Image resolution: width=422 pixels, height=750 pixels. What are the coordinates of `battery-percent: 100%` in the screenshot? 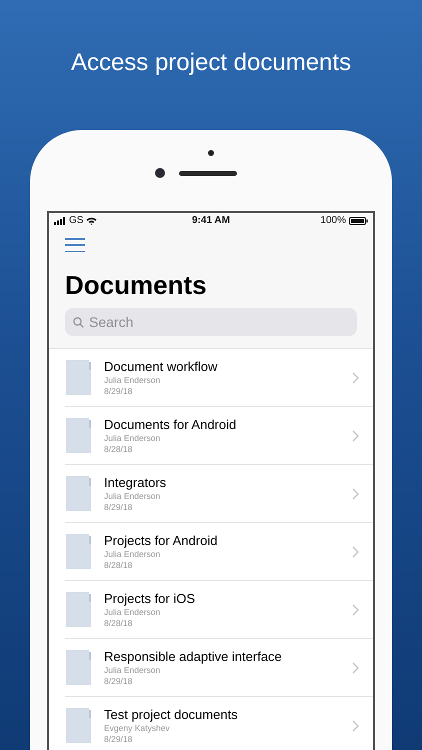 It's located at (333, 220).